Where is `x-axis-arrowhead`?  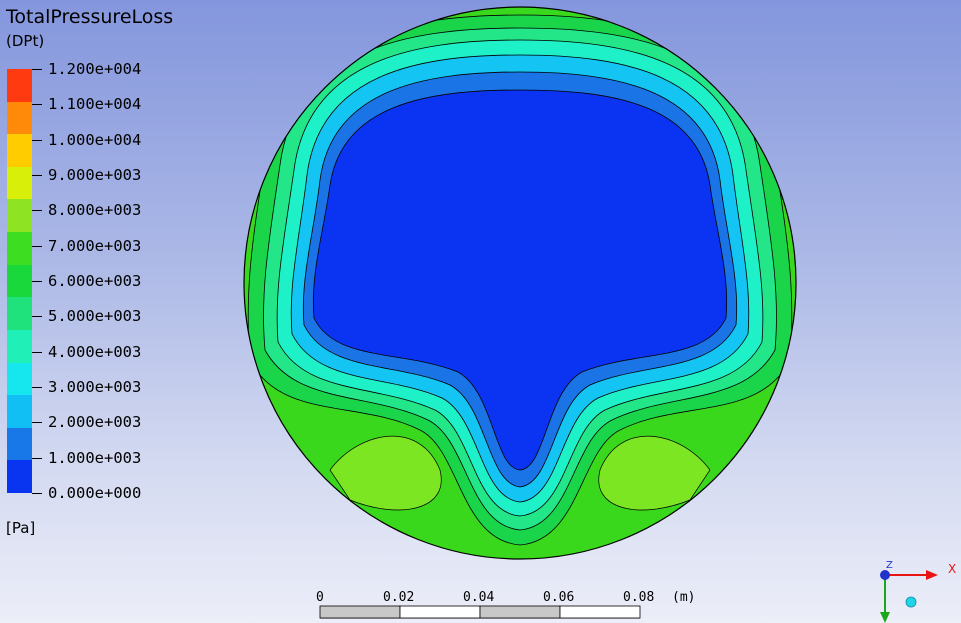 x-axis-arrowhead is located at coordinates (932, 575).